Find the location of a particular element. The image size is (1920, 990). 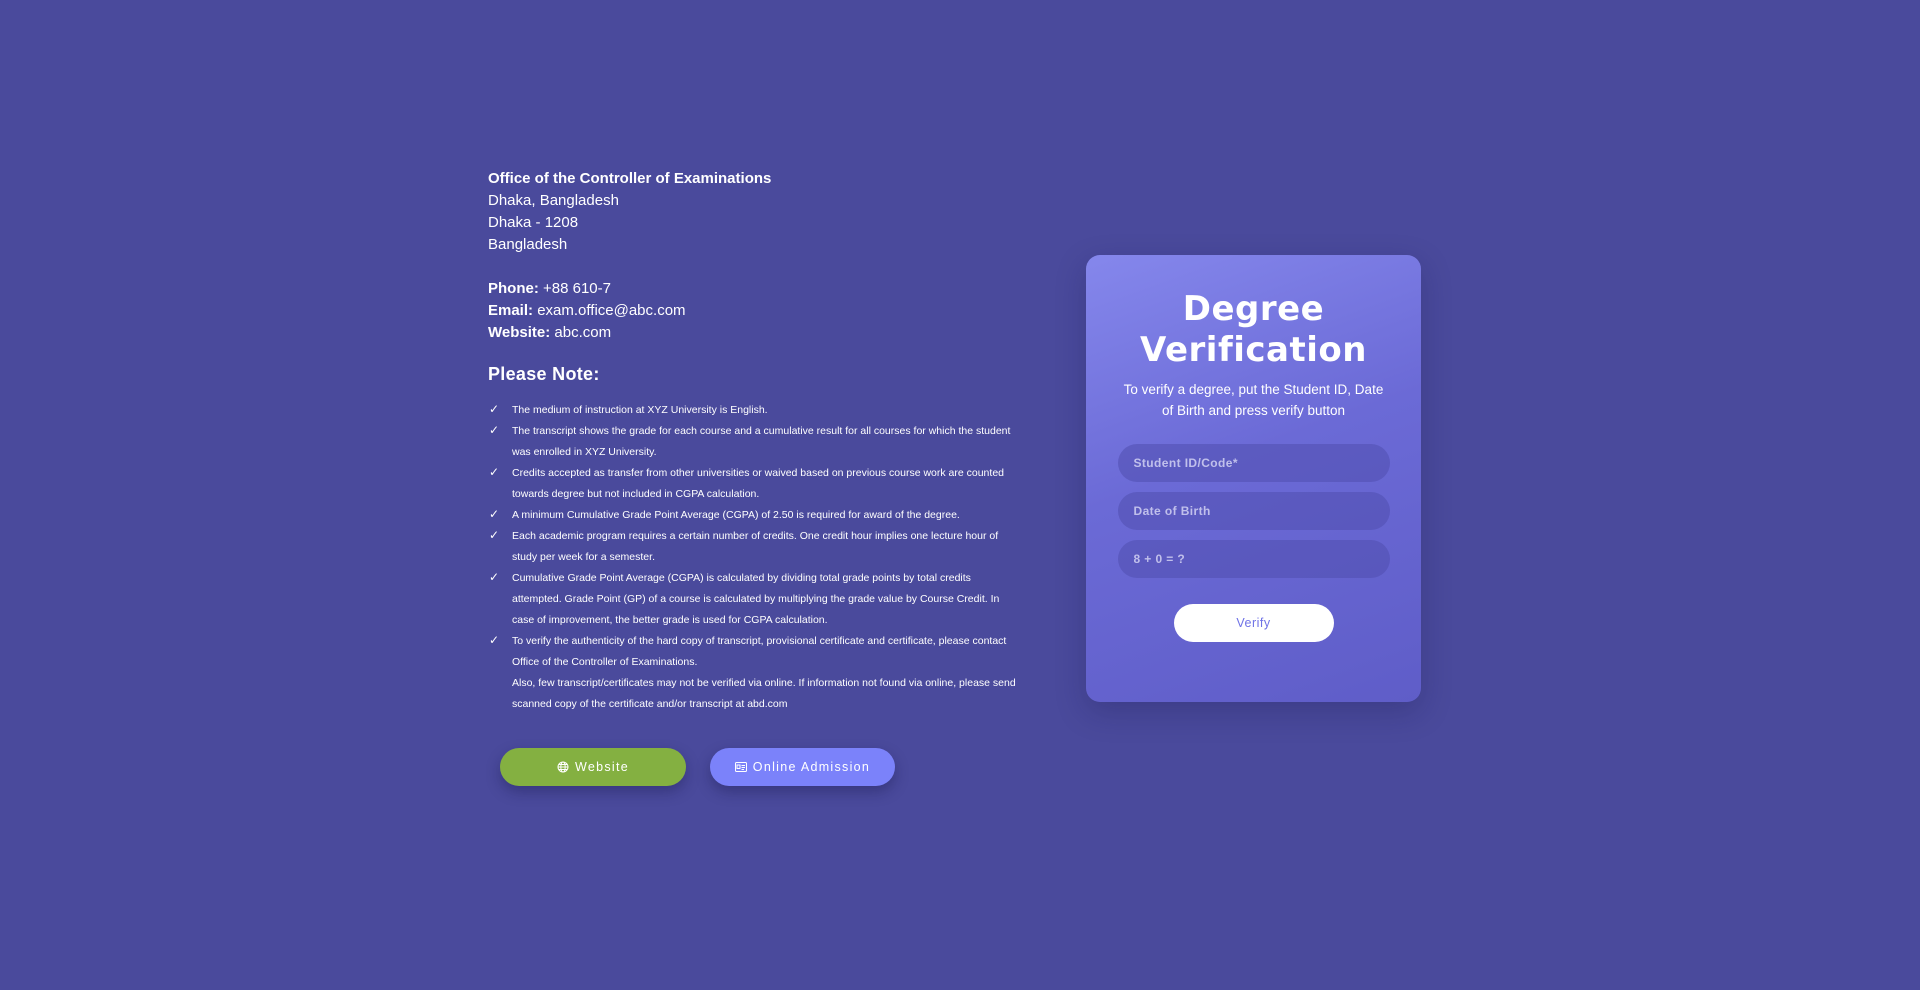

website-button: Website is located at coordinates (593, 767).